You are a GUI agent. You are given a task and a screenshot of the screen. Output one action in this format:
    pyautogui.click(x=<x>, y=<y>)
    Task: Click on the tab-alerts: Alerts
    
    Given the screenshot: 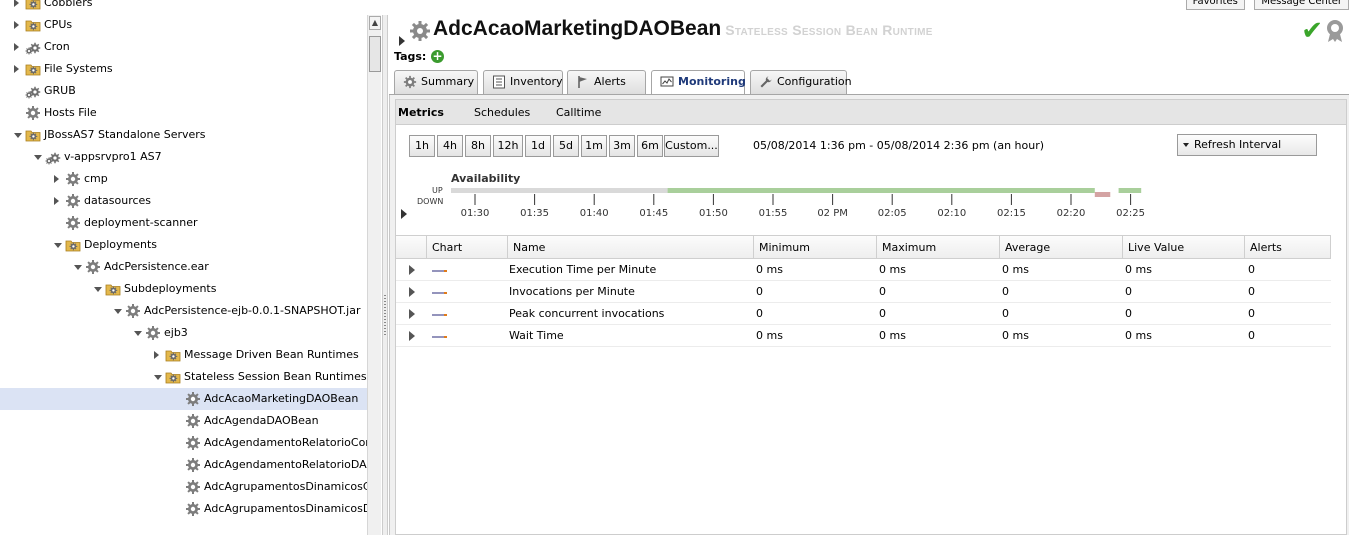 What is the action you would take?
    pyautogui.click(x=606, y=82)
    